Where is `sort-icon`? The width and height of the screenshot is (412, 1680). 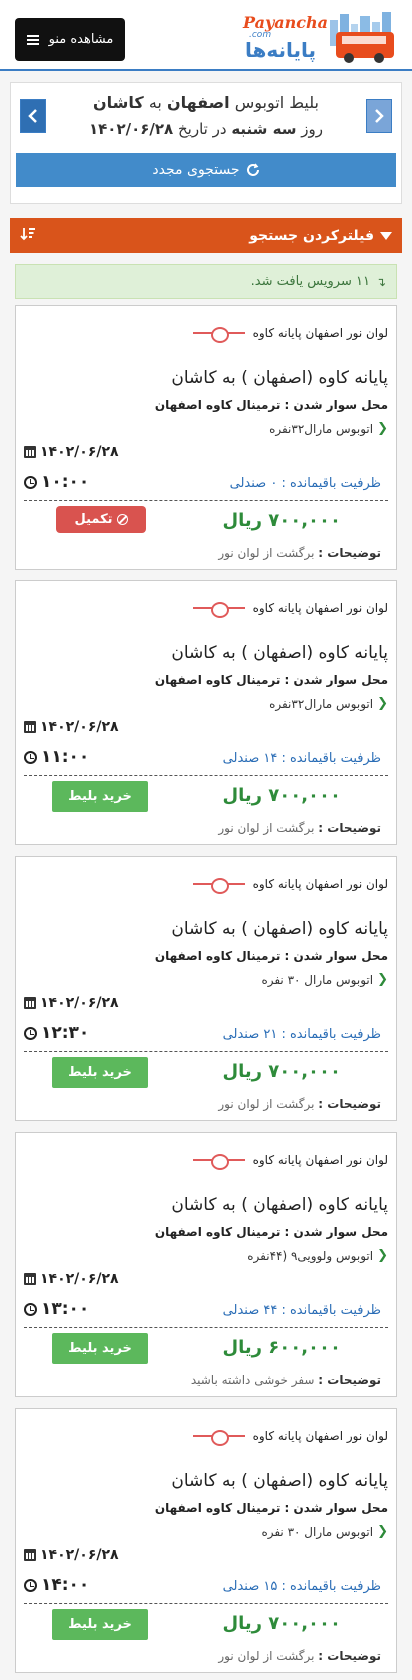
sort-icon is located at coordinates (27, 234).